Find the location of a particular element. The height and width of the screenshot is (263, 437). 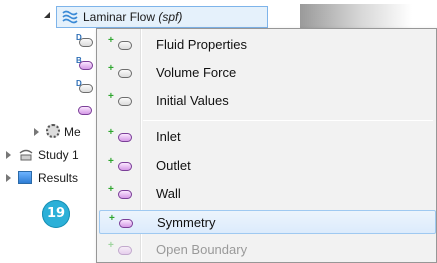

menu-item-label: Fluid Properties is located at coordinates (202, 44).